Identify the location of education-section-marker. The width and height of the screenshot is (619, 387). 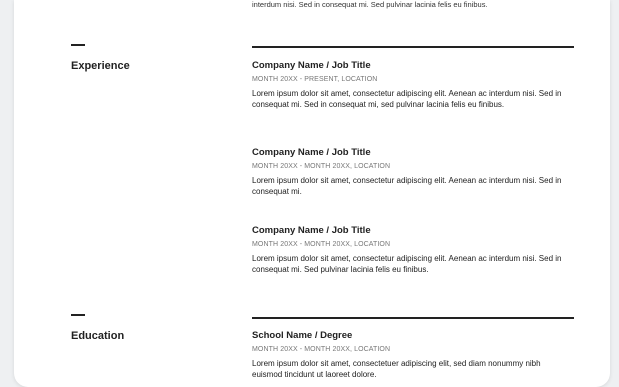
(78, 315).